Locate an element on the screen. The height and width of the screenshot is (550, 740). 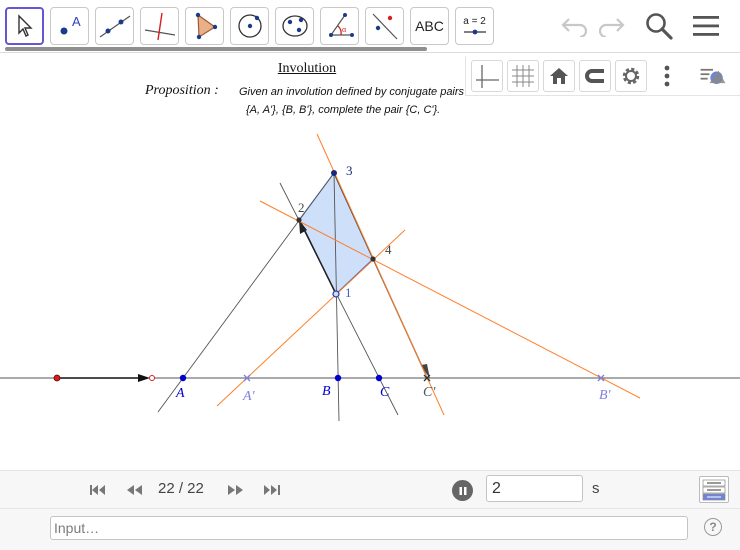
previous-step-button is located at coordinates (134, 490).